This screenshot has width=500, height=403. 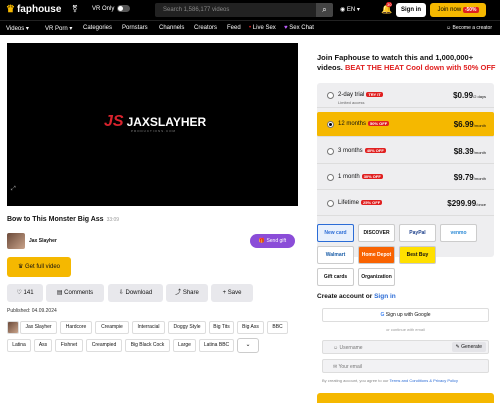 I want to click on tag: Hardcore, so click(x=76, y=327).